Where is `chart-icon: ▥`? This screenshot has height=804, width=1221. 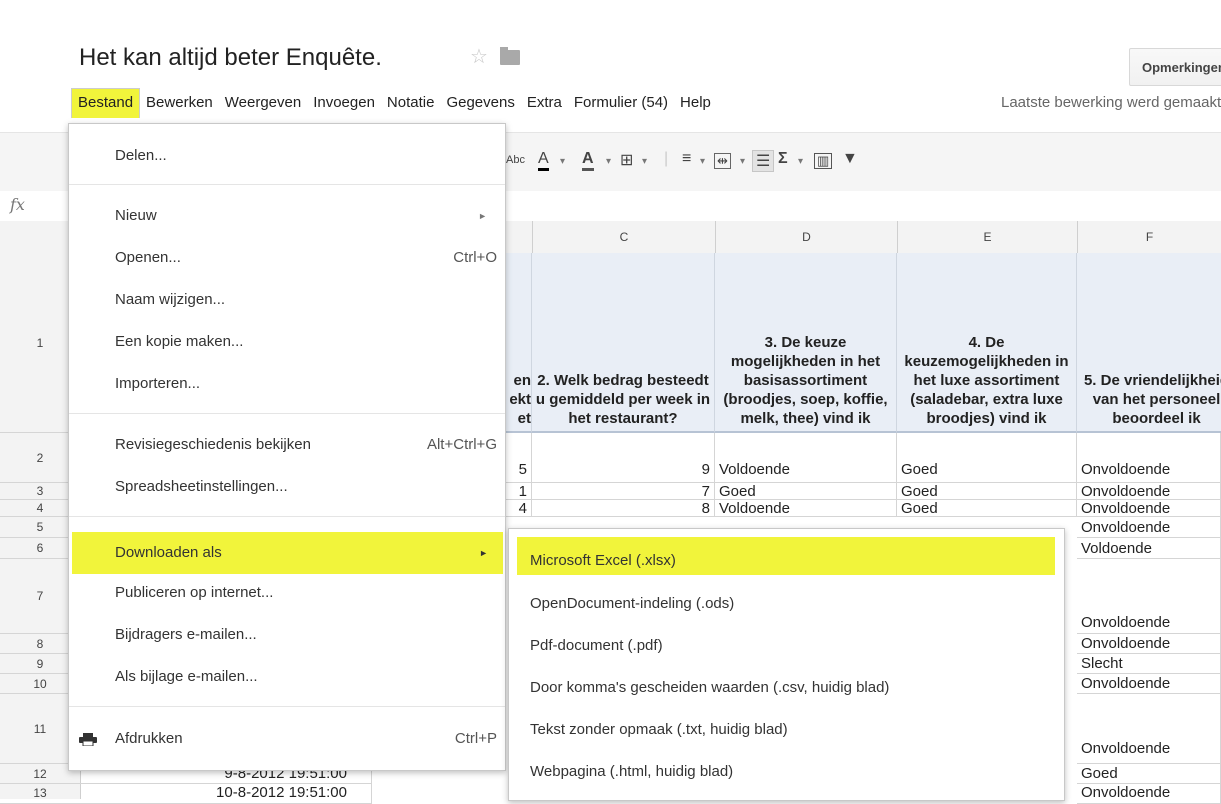
chart-icon: ▥ is located at coordinates (823, 161).